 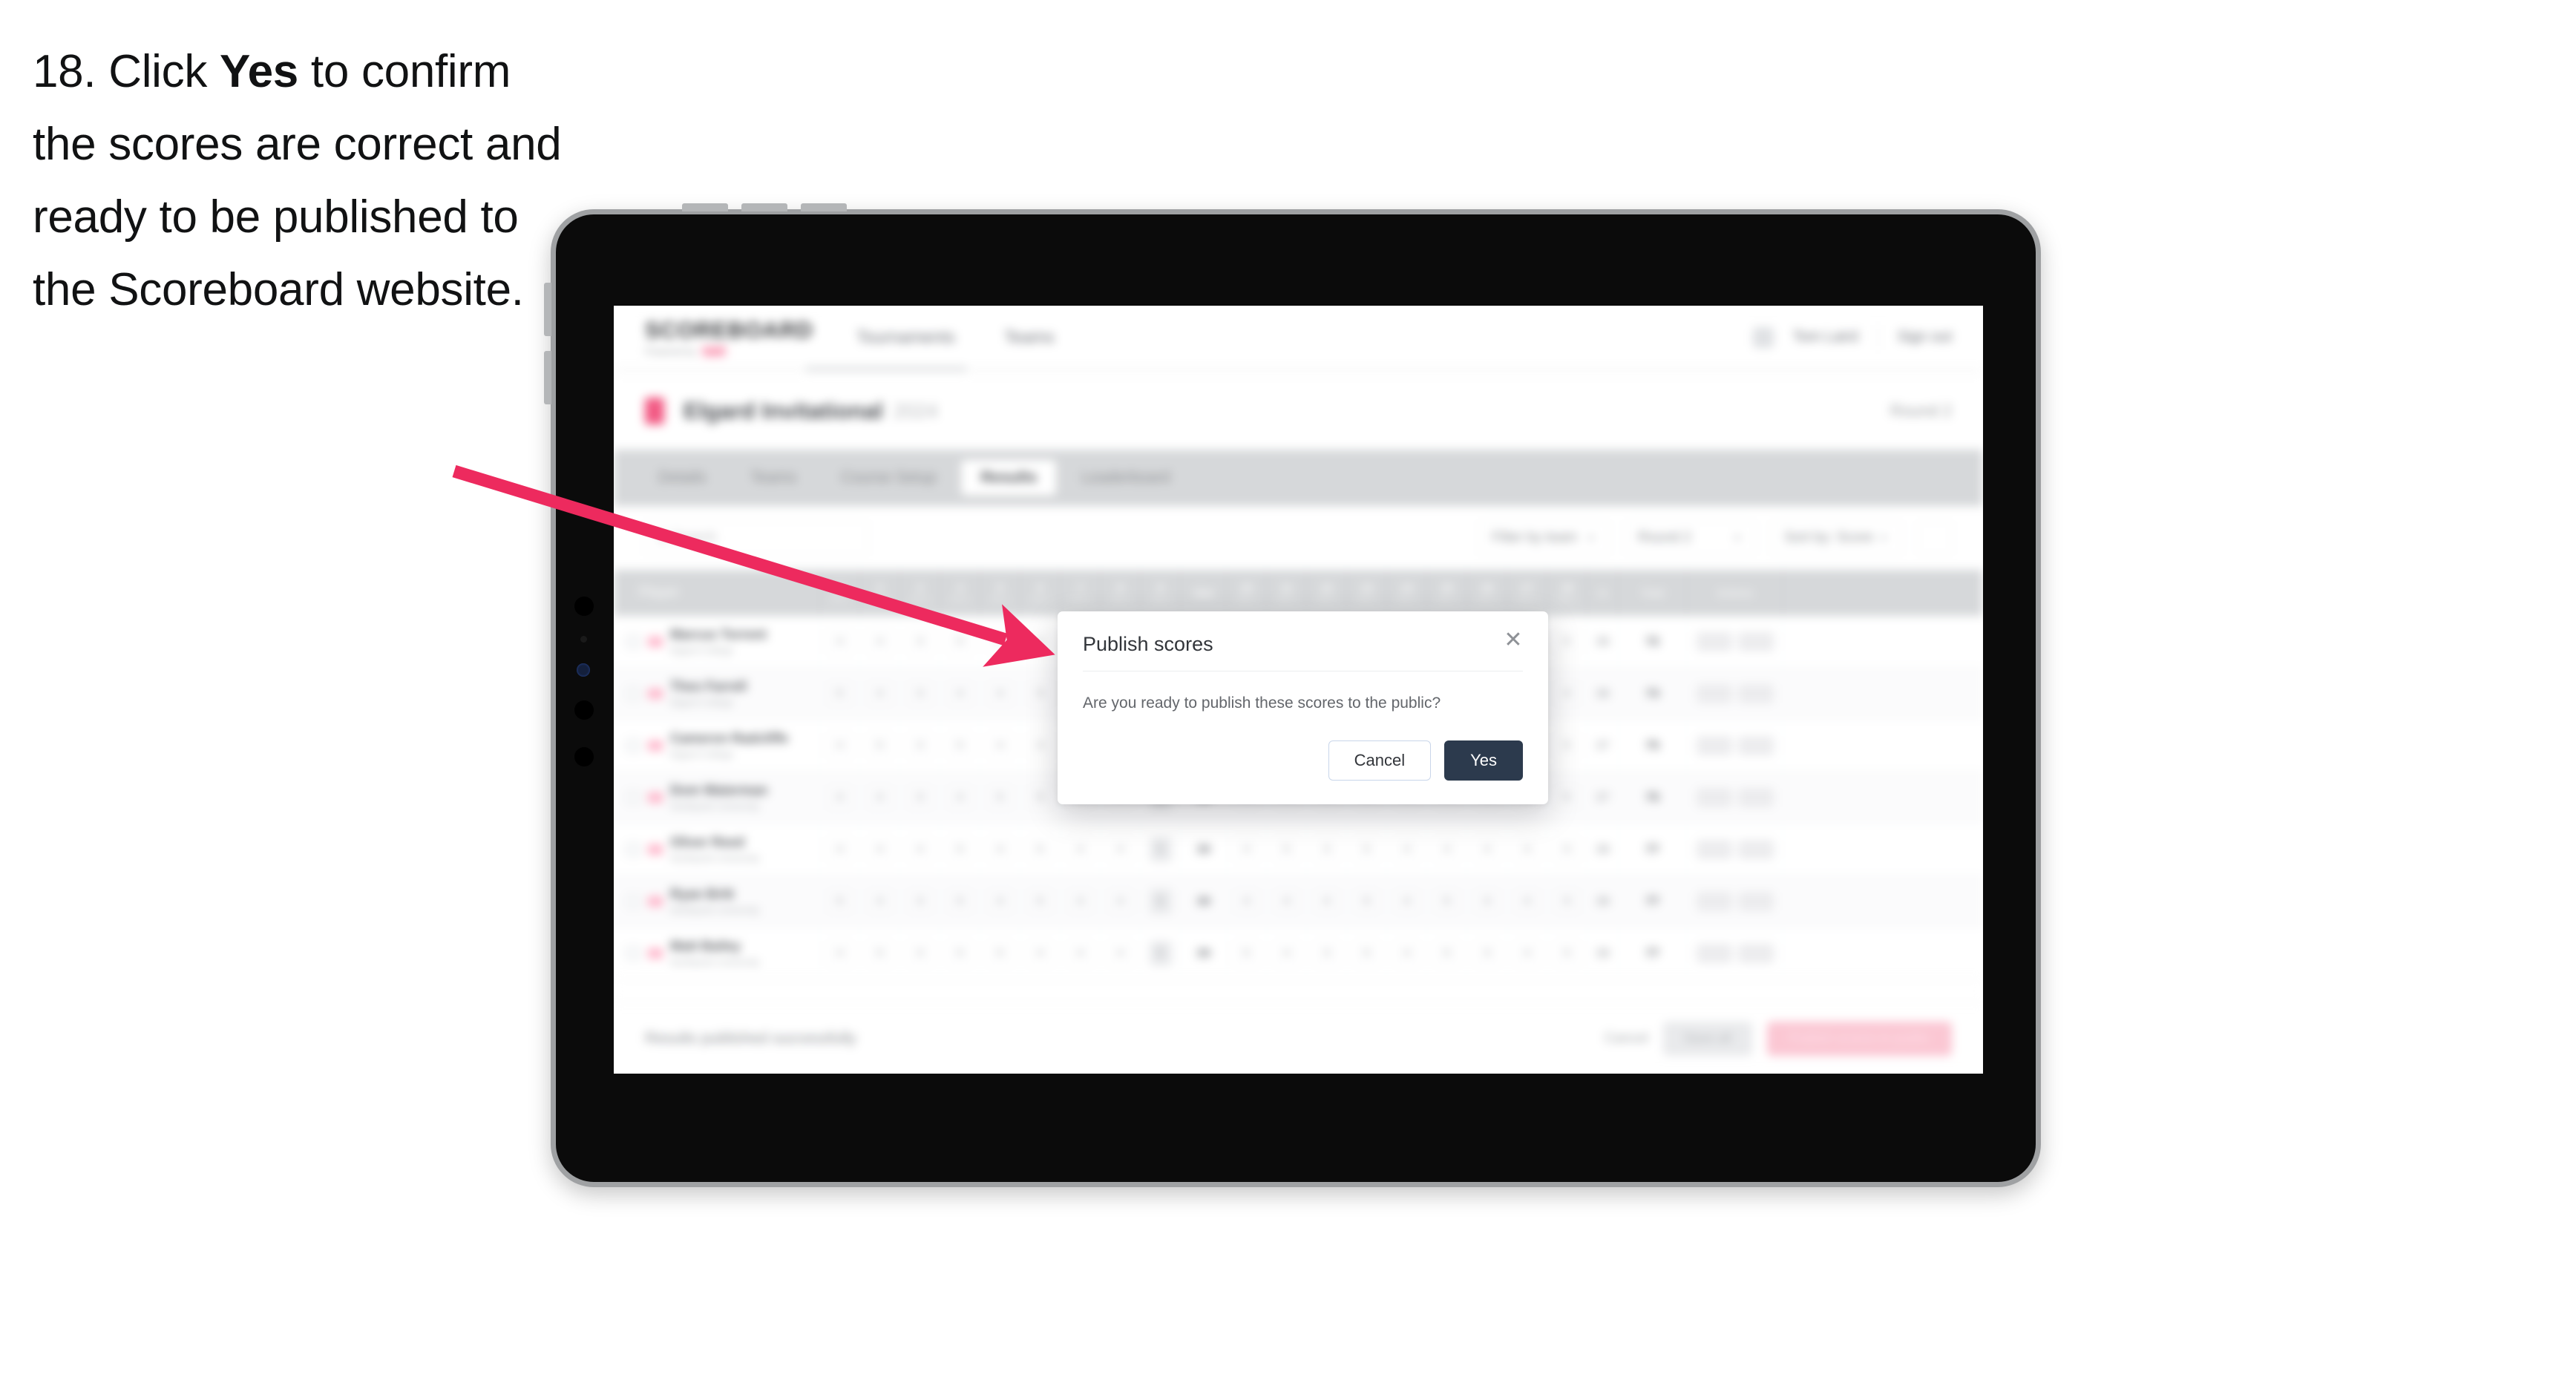 I want to click on device-volume-up-button, so click(x=547, y=309).